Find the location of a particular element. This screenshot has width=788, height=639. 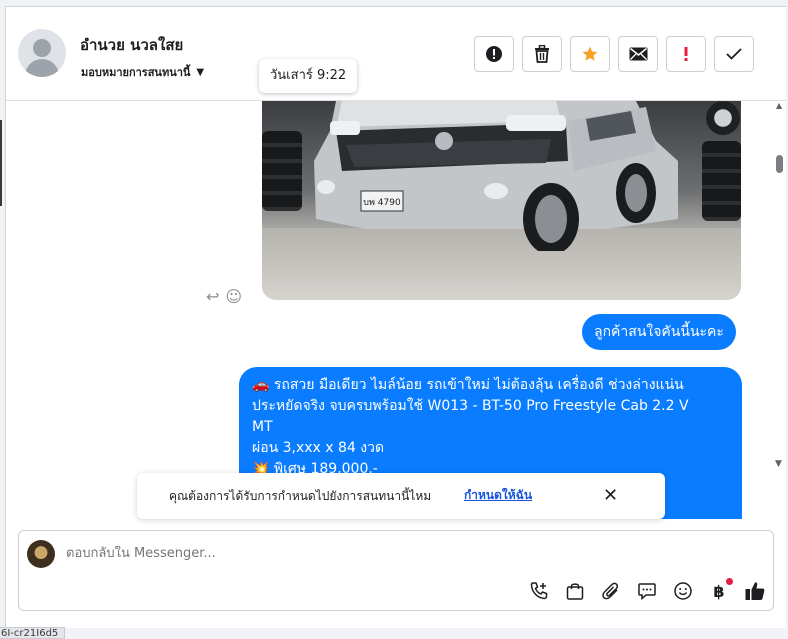

reply-composer: ฿ is located at coordinates (396, 570).